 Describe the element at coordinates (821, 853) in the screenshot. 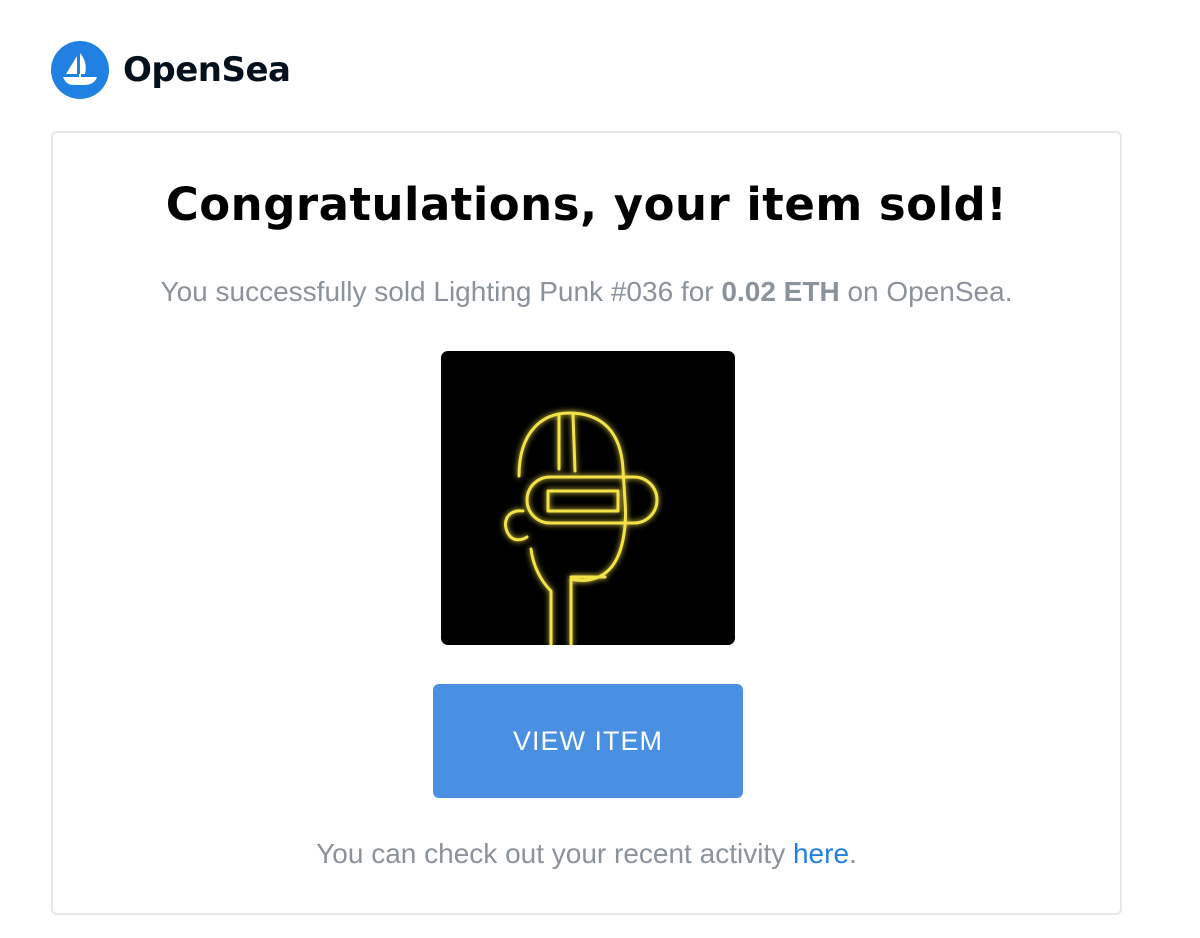

I see `activity-link: here` at that location.